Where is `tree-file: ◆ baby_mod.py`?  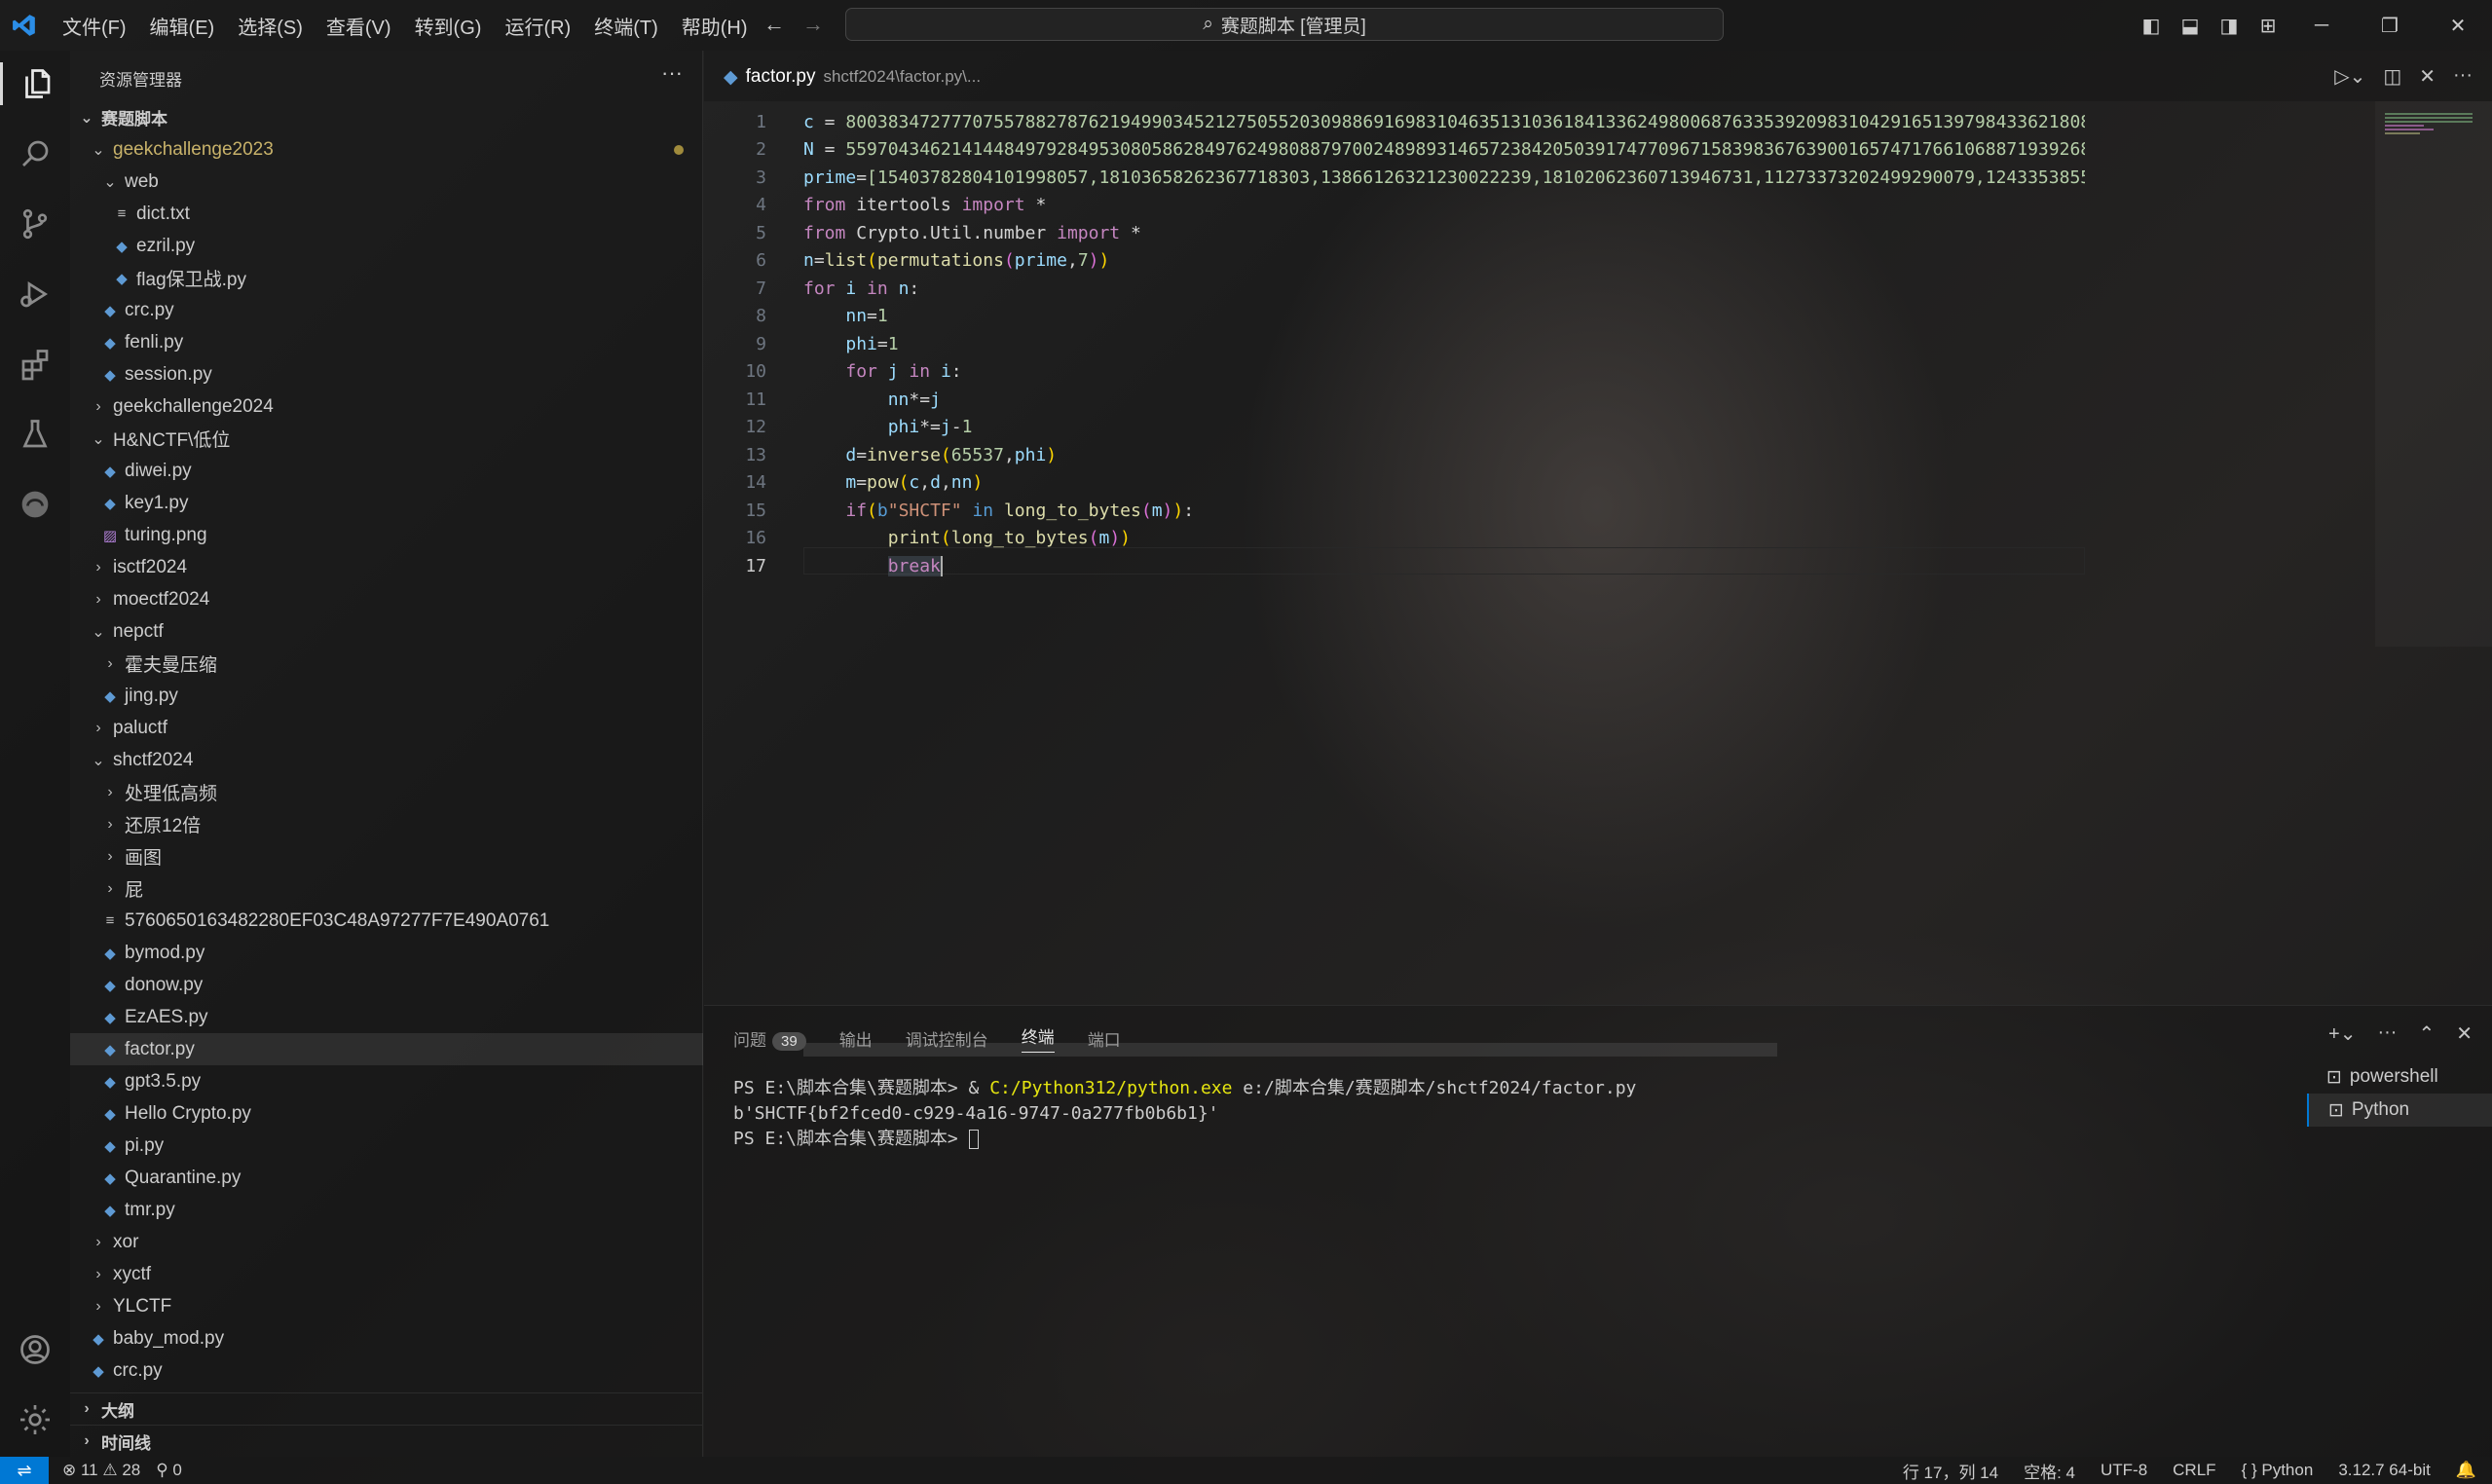
tree-file: ◆ baby_mod.py is located at coordinates (386, 1338).